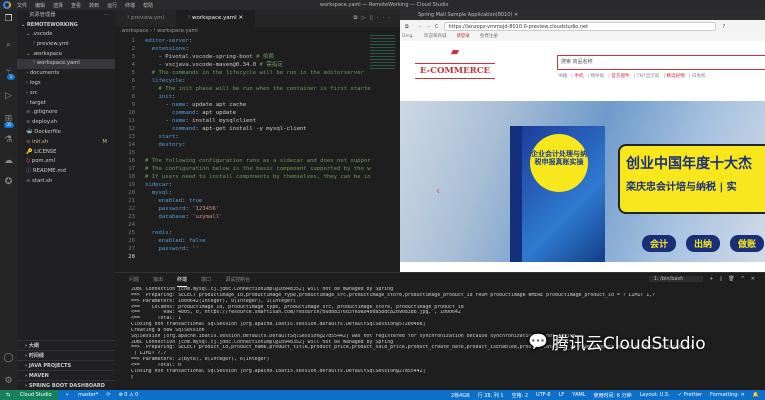 This screenshot has width=765, height=400. I want to click on search-icon: ⌕, so click(8, 45).